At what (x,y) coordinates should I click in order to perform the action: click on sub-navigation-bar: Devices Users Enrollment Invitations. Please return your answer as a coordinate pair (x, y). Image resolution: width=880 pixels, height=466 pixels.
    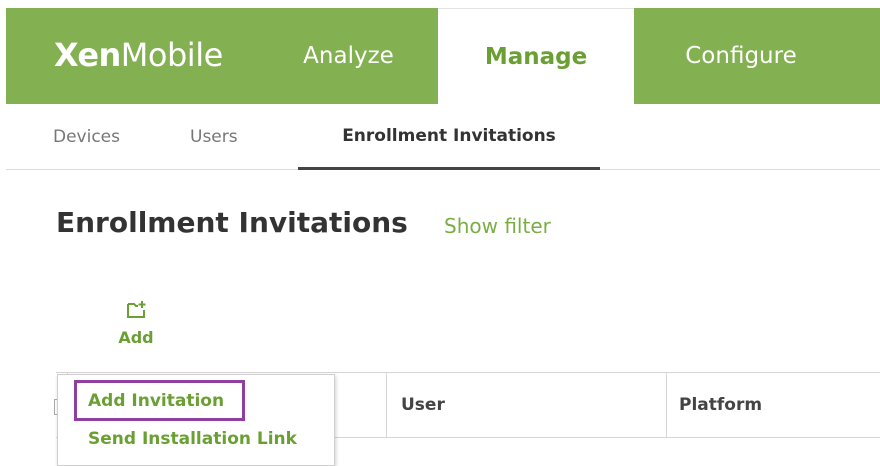
    Looking at the image, I should click on (443, 137).